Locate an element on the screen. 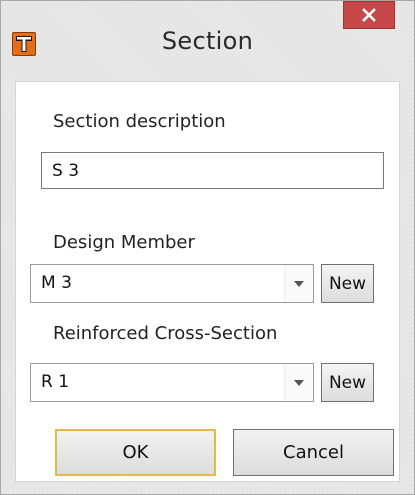 The image size is (415, 495). close-icon is located at coordinates (369, 15).